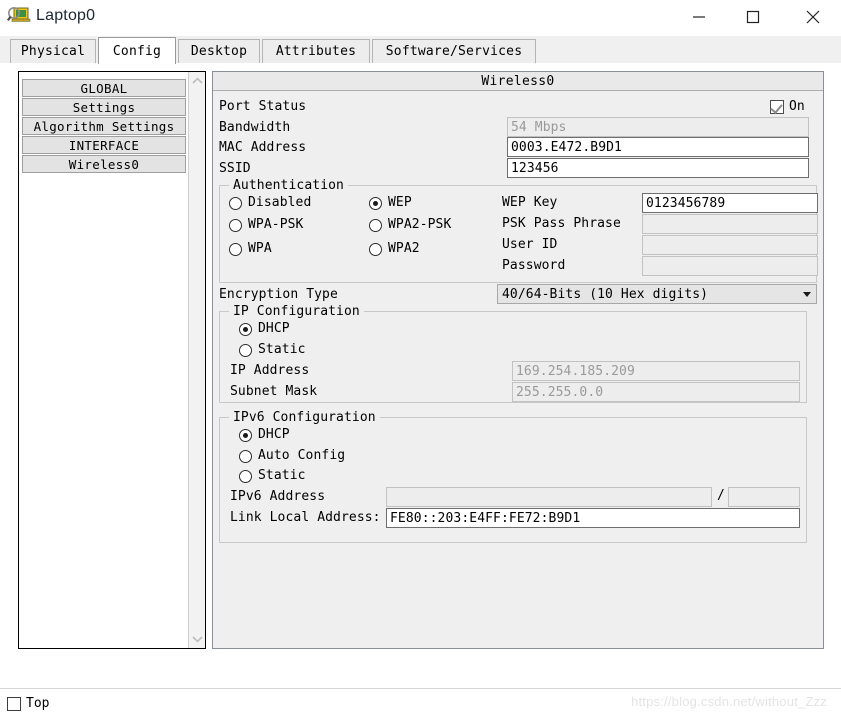  I want to click on ip-address-field: 169.254.185.209, so click(656, 371).